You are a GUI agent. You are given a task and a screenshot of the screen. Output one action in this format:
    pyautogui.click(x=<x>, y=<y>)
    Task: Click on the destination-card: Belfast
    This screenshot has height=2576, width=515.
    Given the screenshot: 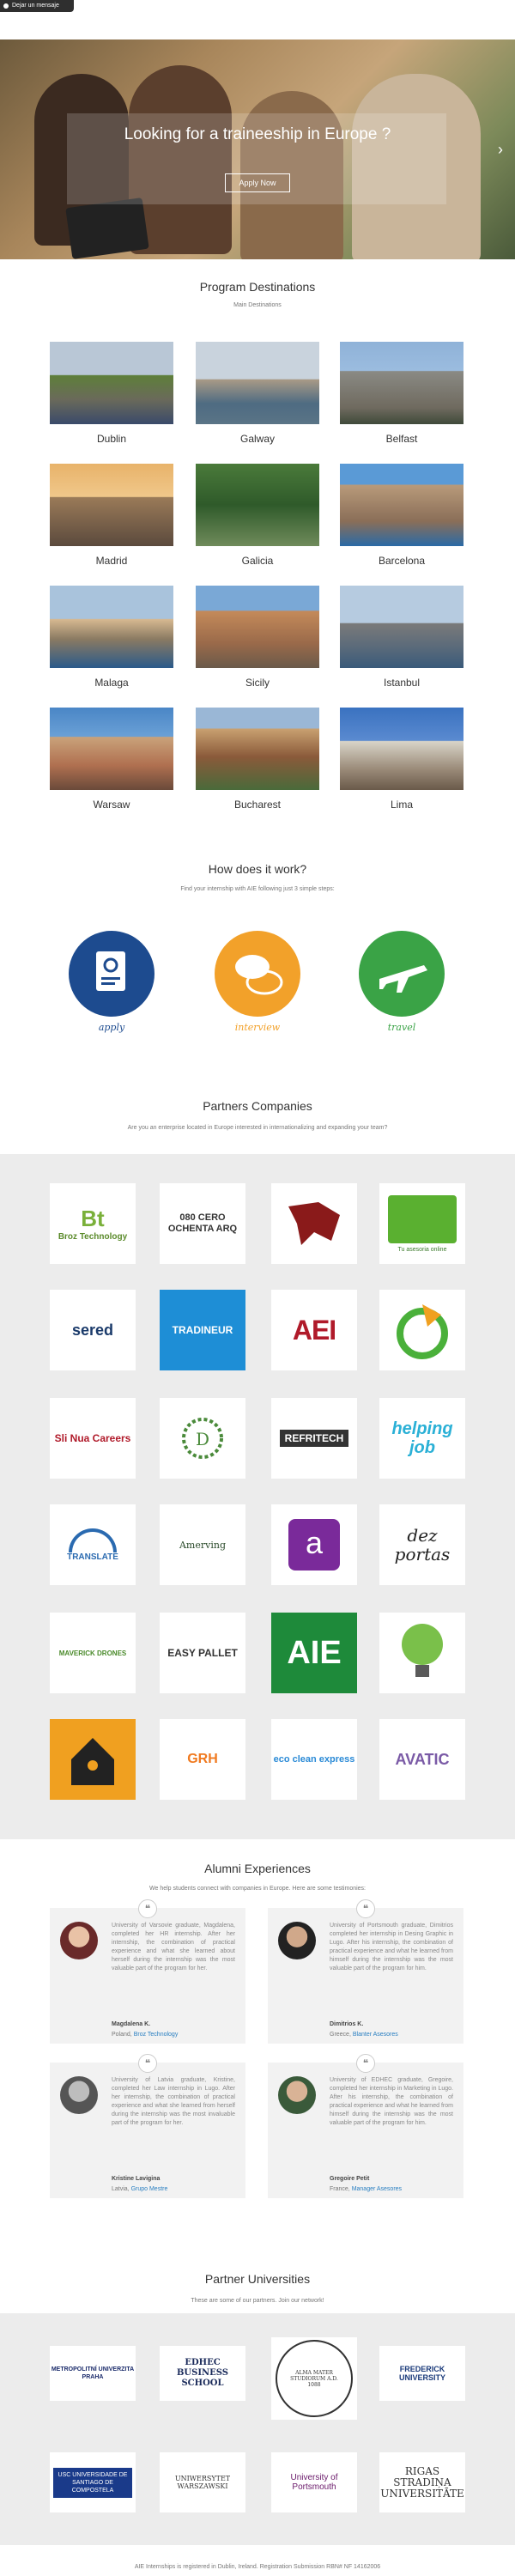 What is the action you would take?
    pyautogui.click(x=402, y=393)
    